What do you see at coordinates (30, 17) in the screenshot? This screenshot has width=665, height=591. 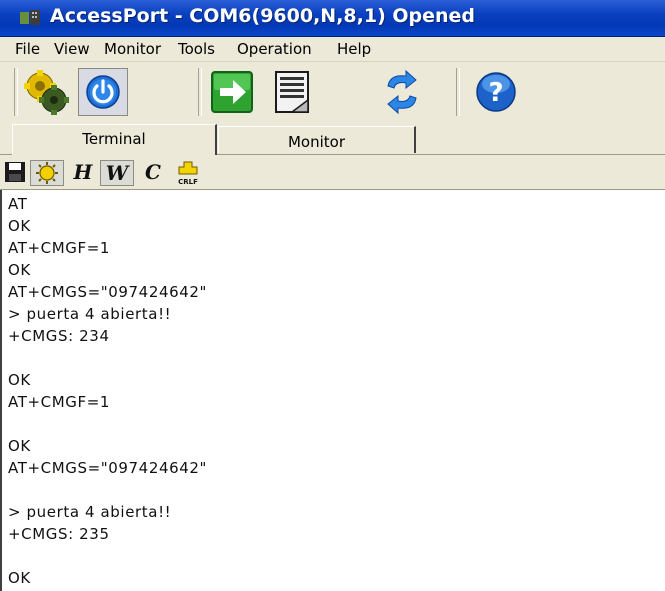 I see `app-icon` at bounding box center [30, 17].